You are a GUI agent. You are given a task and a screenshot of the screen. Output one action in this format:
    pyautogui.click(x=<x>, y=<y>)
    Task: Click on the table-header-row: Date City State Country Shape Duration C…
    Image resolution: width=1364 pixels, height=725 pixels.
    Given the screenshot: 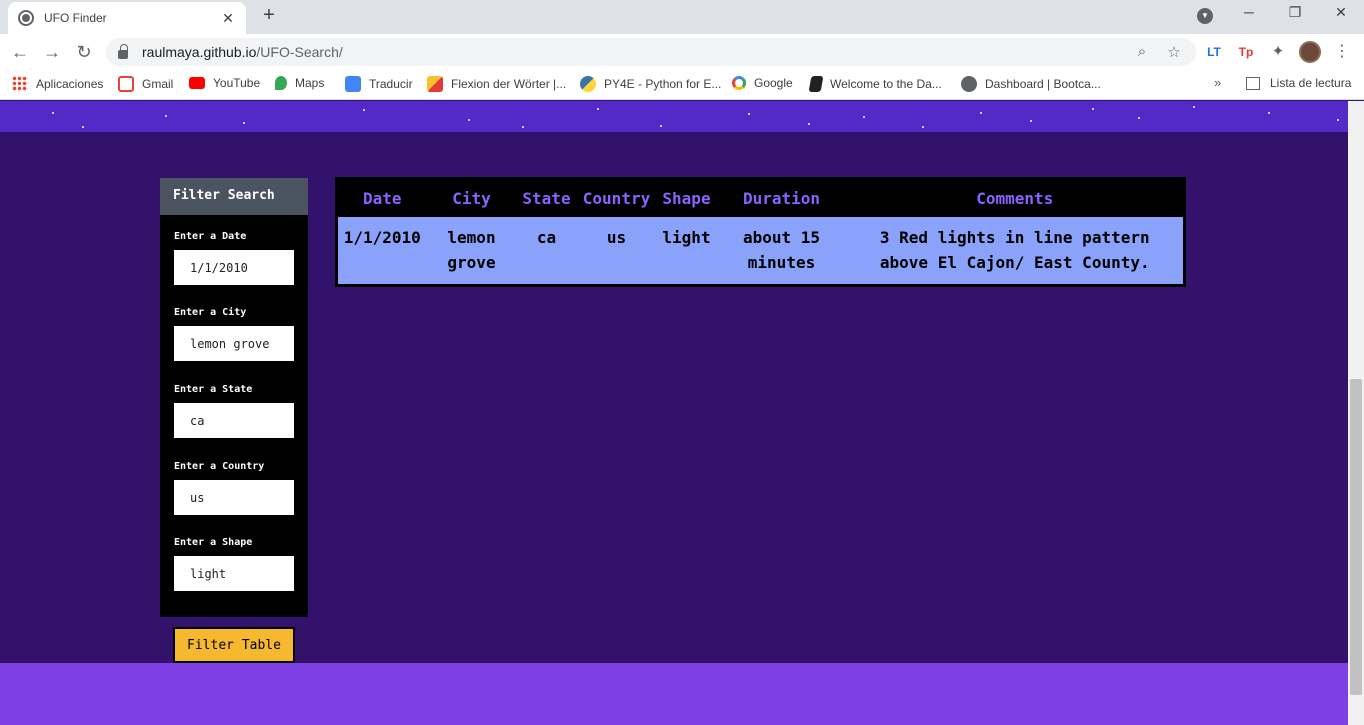 What is the action you would take?
    pyautogui.click(x=760, y=197)
    